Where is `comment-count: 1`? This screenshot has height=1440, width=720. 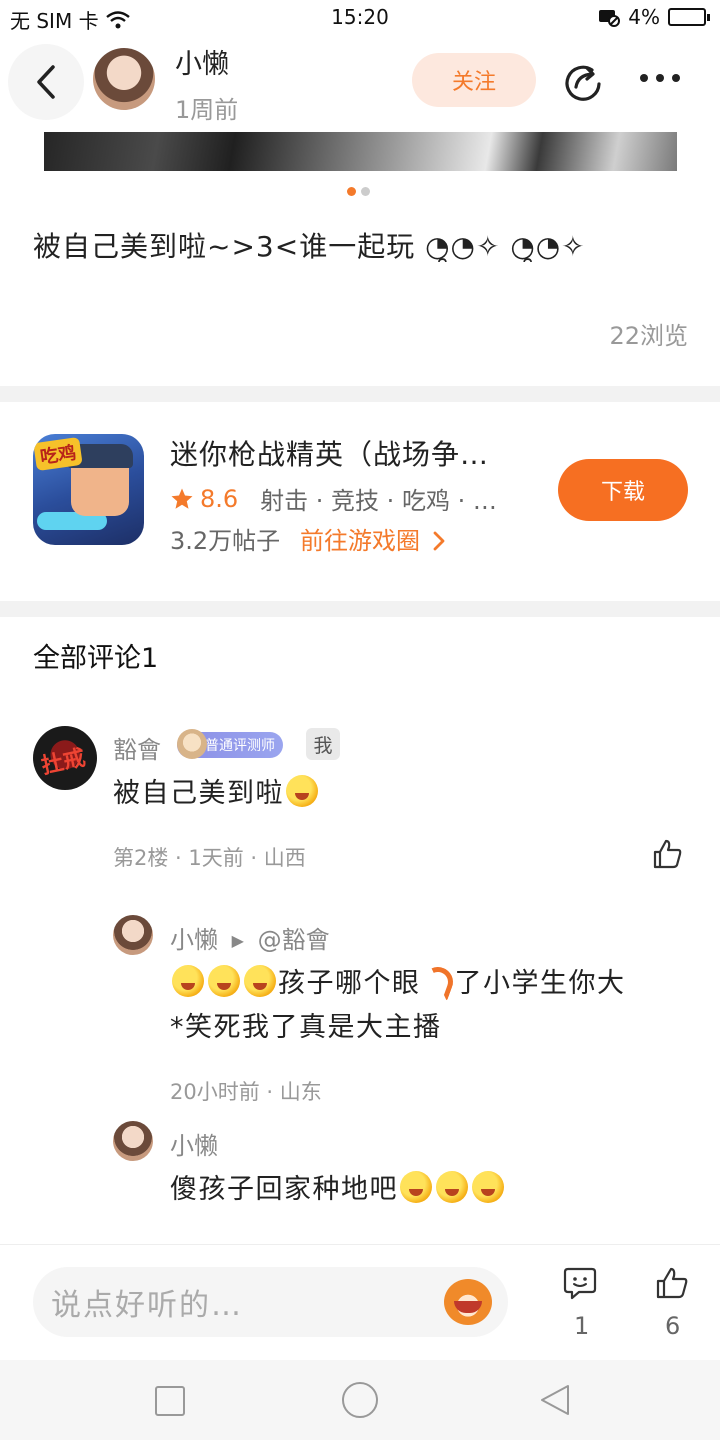 comment-count: 1 is located at coordinates (582, 1326).